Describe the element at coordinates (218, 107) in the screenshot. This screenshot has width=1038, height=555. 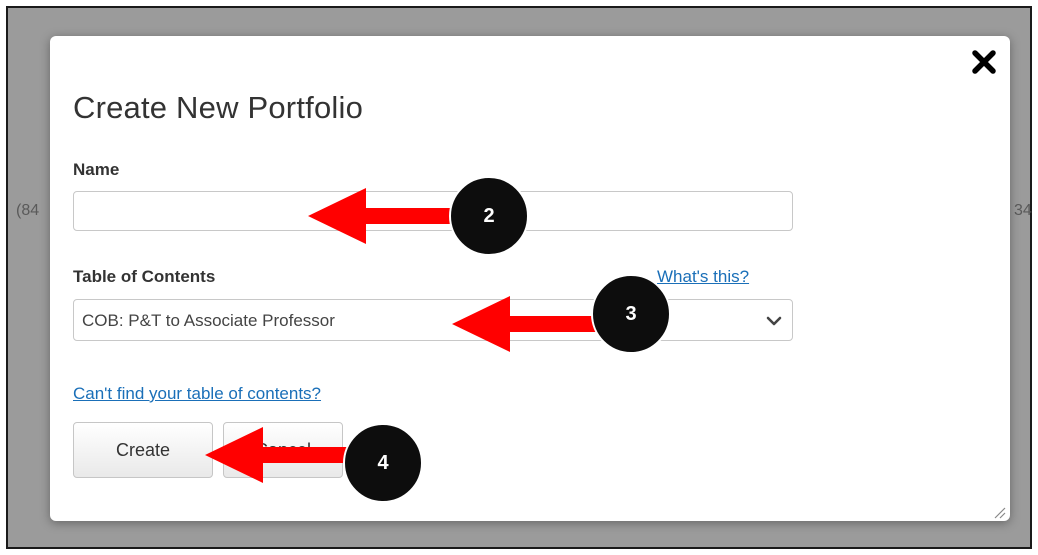
I see `dialog-title: Create New Portfolio` at that location.